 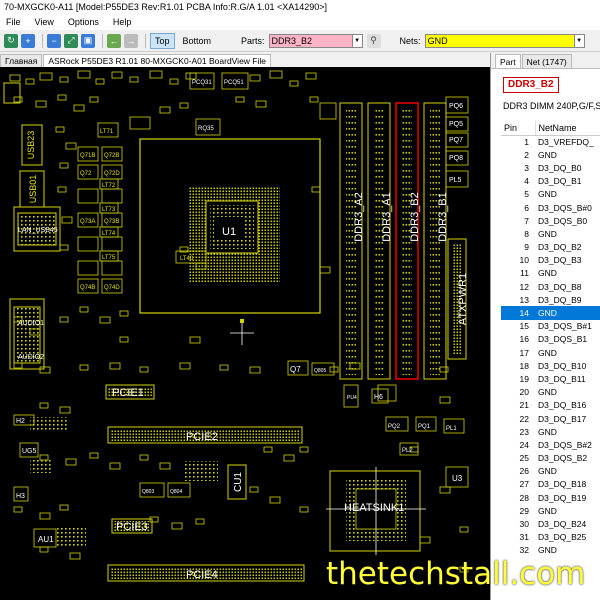 What do you see at coordinates (44, 22) in the screenshot?
I see `menu-view: View` at bounding box center [44, 22].